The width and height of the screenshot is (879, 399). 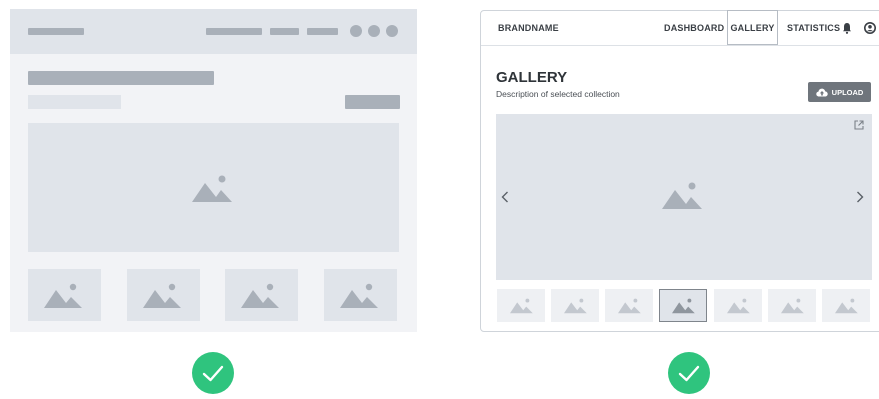 What do you see at coordinates (694, 28) in the screenshot?
I see `nav-item-dashboard: DASHBOARD` at bounding box center [694, 28].